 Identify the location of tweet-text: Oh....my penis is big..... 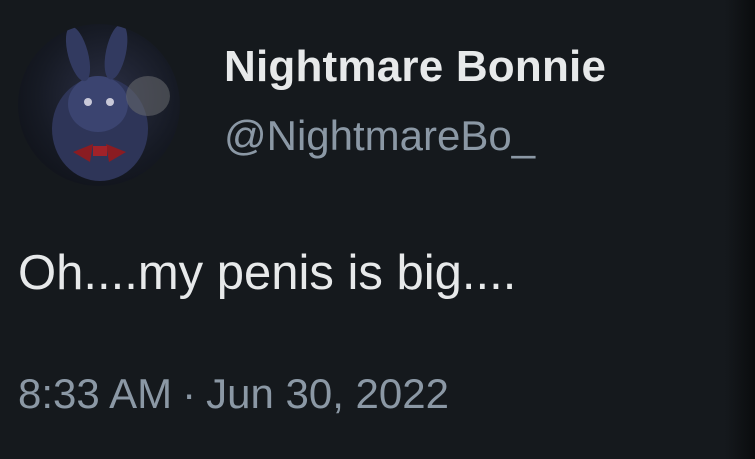
(267, 273).